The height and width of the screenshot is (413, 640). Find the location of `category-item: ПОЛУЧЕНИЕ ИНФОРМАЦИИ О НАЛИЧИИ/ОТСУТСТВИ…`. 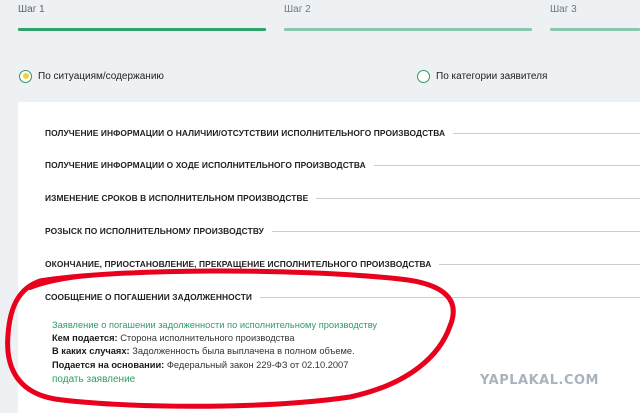

category-item: ПОЛУЧЕНИЕ ИНФОРМАЦИИ О НАЛИЧИИ/ОТСУТСТВИ… is located at coordinates (342, 133).